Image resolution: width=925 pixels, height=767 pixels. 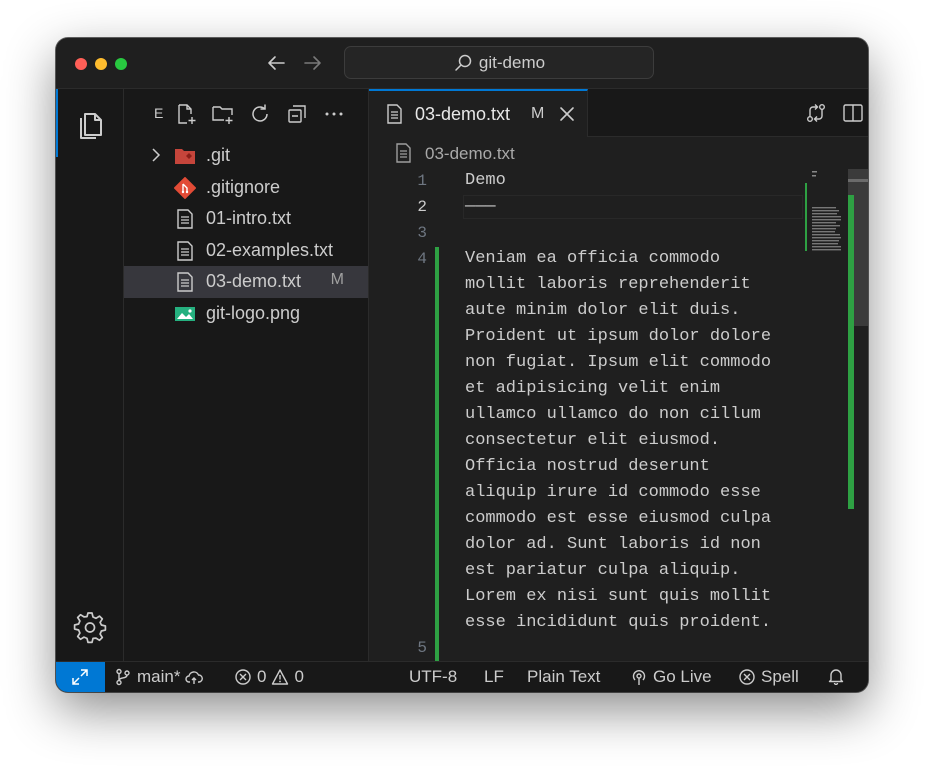 What do you see at coordinates (567, 114) in the screenshot?
I see `close-icon` at bounding box center [567, 114].